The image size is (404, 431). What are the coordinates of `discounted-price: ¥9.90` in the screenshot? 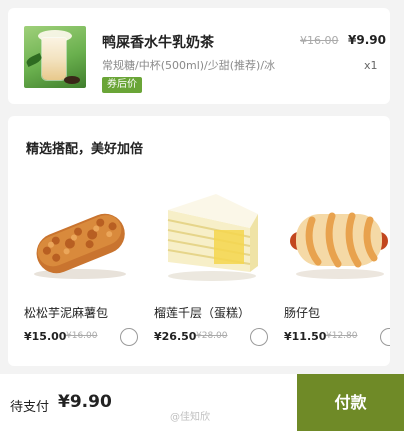 It's located at (367, 40).